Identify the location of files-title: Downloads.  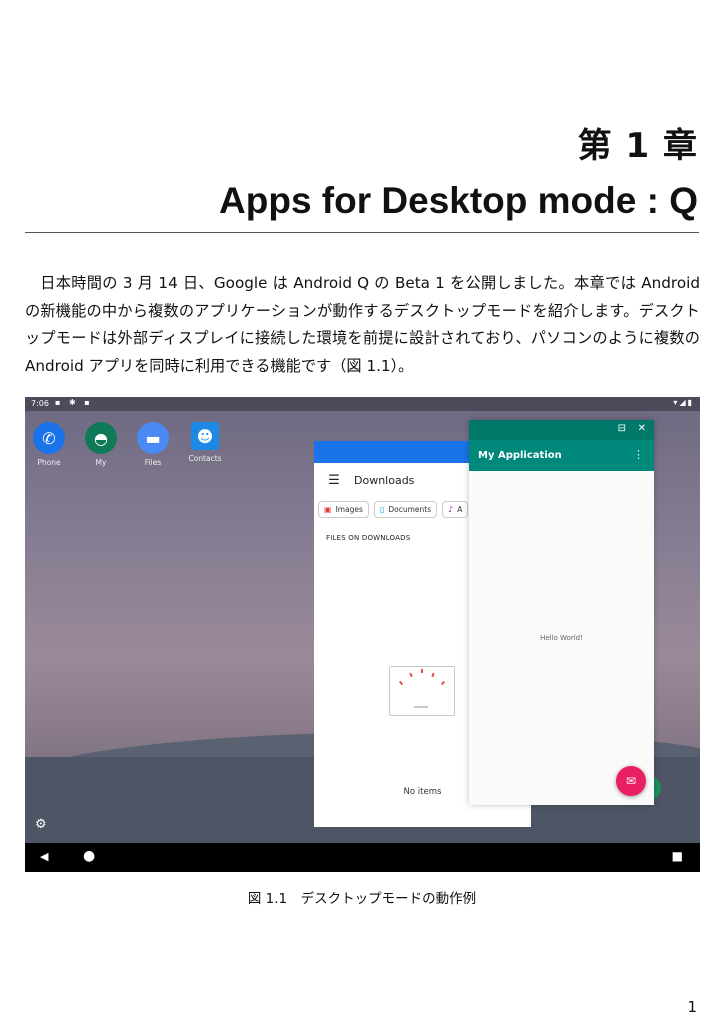
(384, 480).